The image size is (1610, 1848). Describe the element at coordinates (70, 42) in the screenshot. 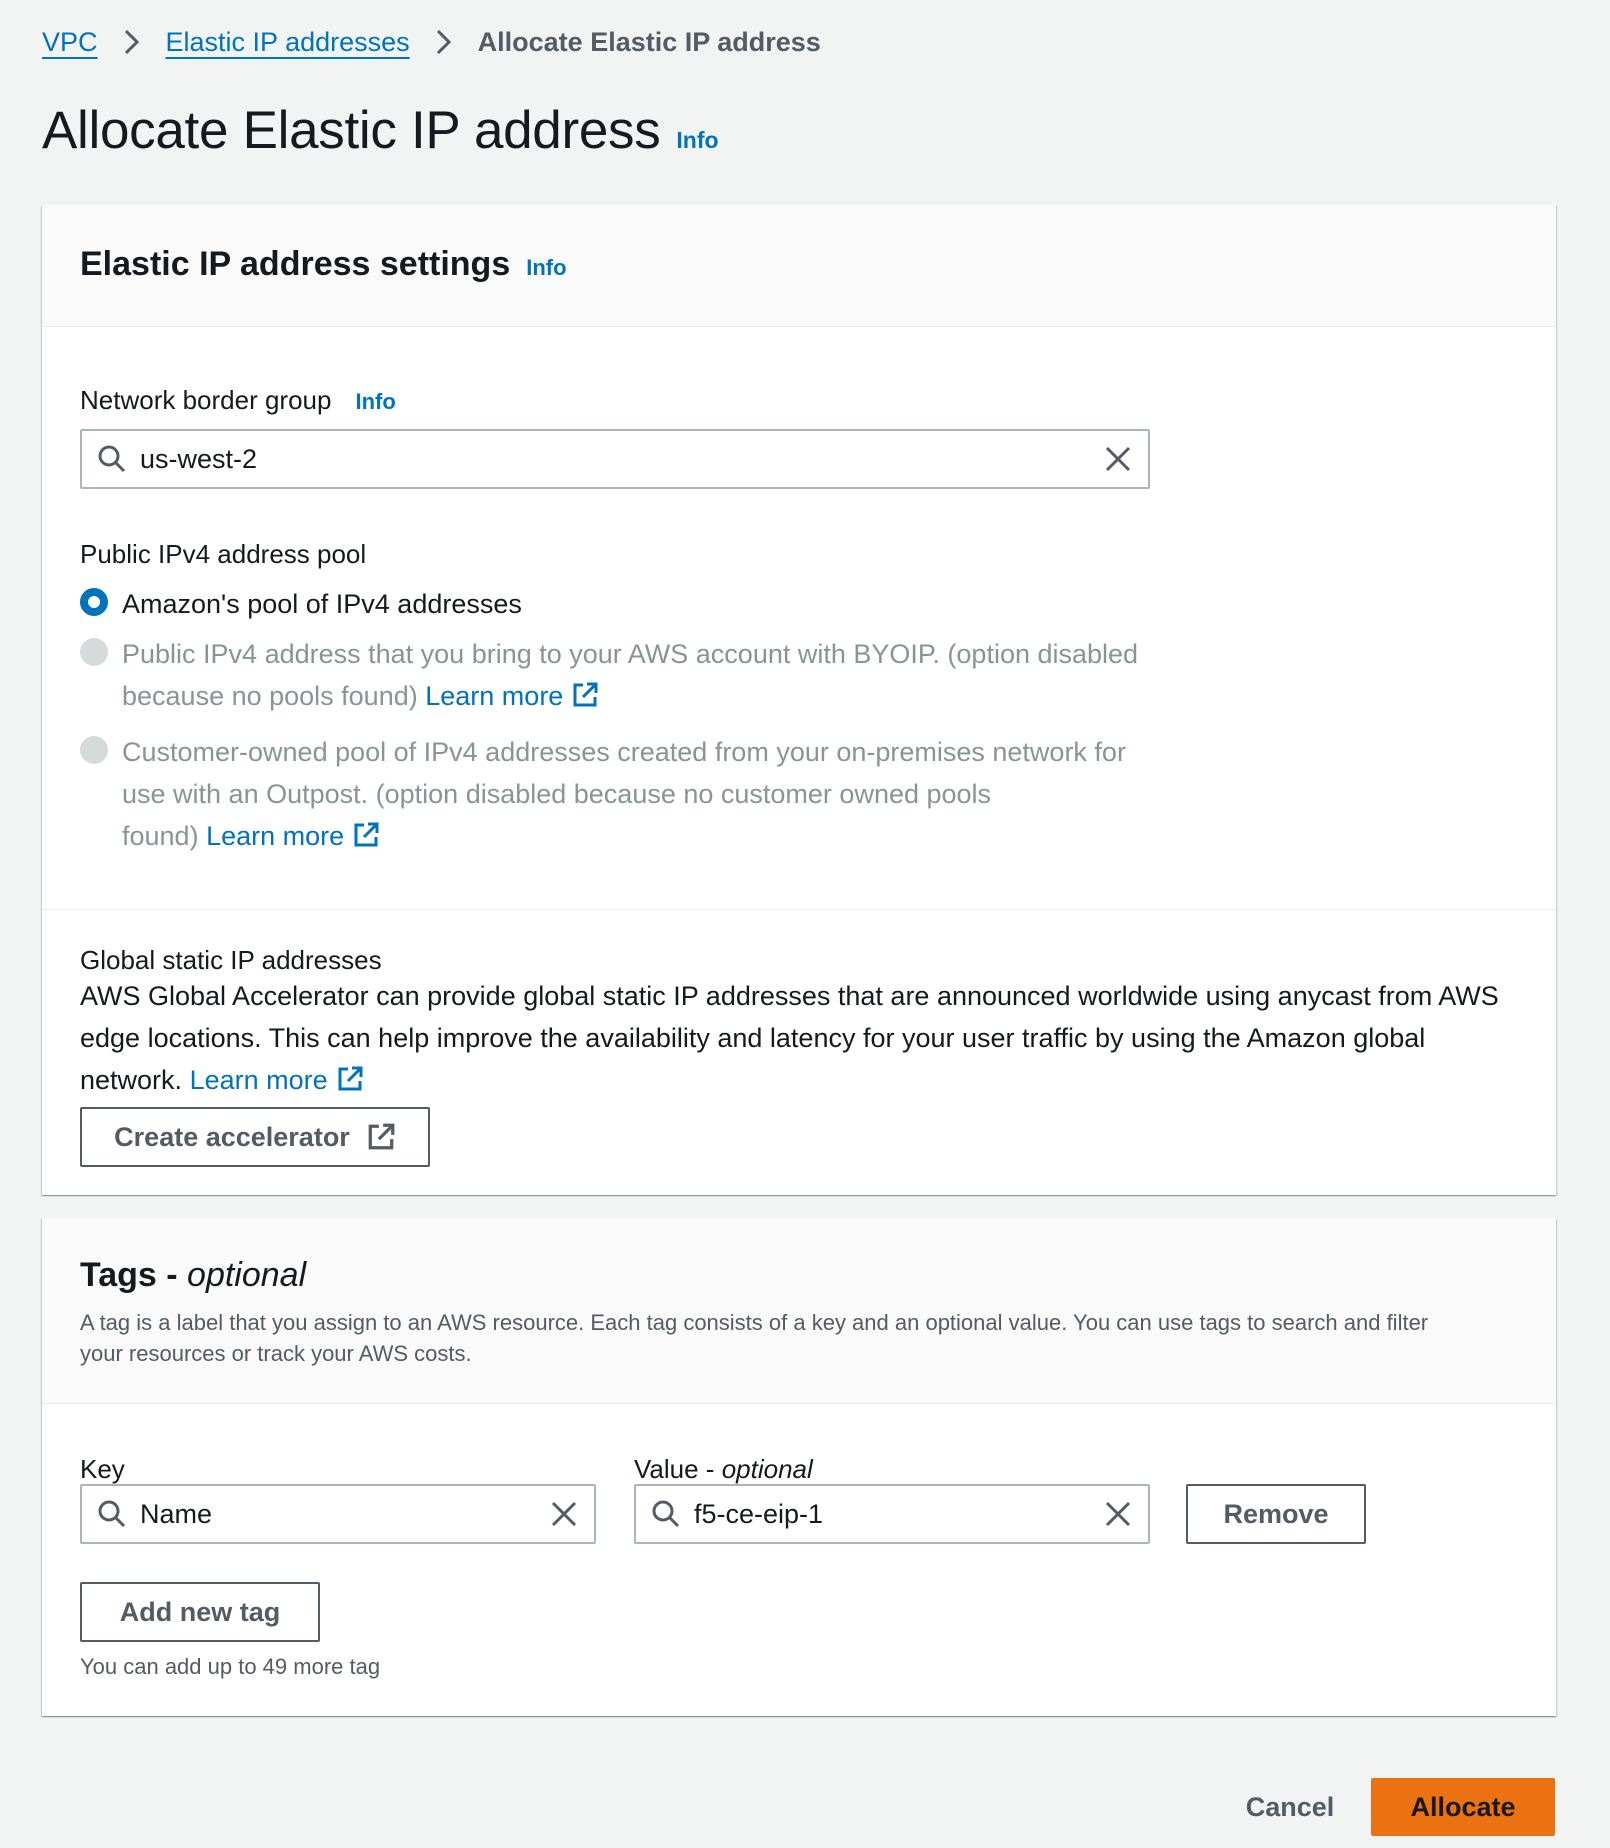

I see `breadcrumb-vpc-link: VPC` at that location.